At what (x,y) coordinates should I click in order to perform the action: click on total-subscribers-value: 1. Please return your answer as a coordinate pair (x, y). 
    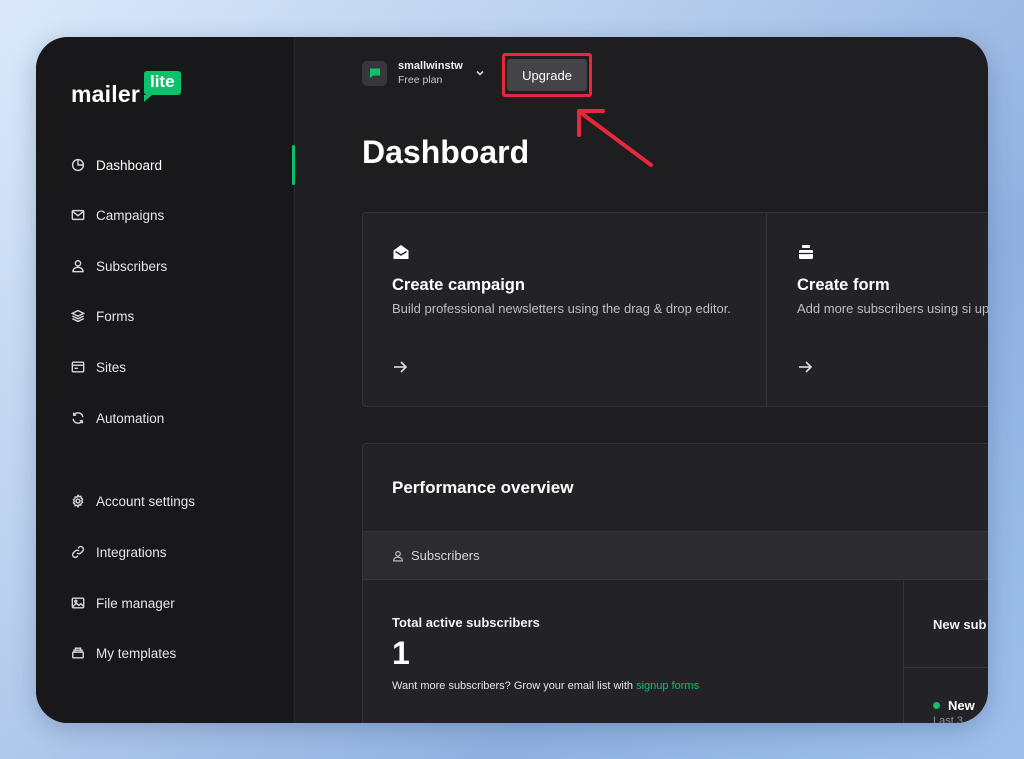
    Looking at the image, I should click on (401, 653).